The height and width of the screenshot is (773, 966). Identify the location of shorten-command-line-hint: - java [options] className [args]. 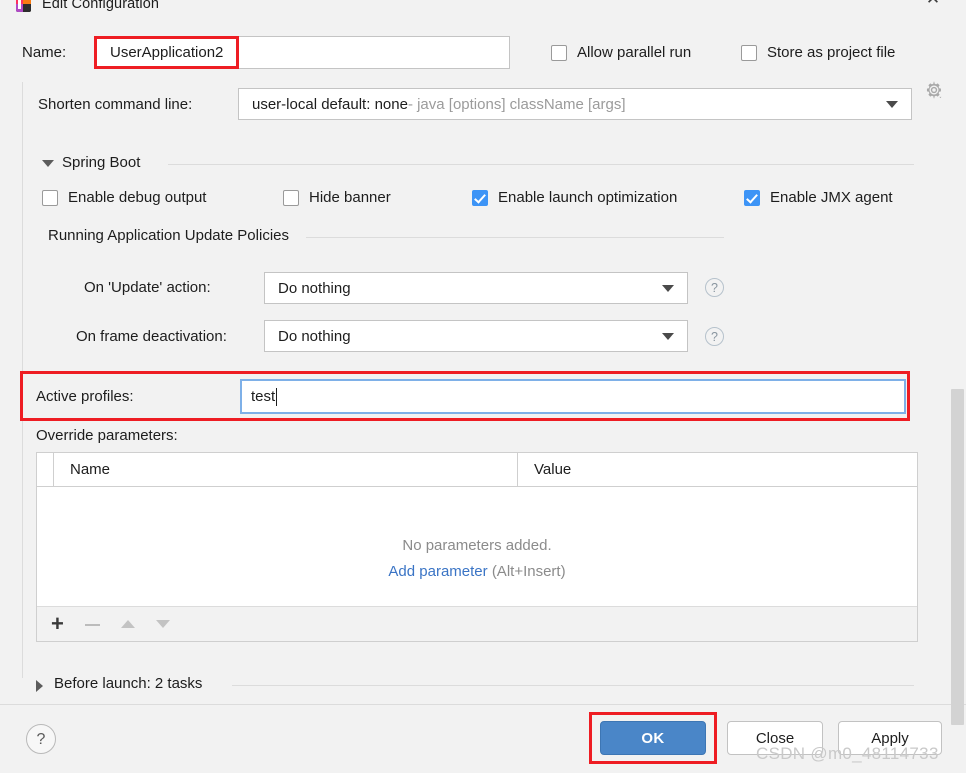
(516, 104).